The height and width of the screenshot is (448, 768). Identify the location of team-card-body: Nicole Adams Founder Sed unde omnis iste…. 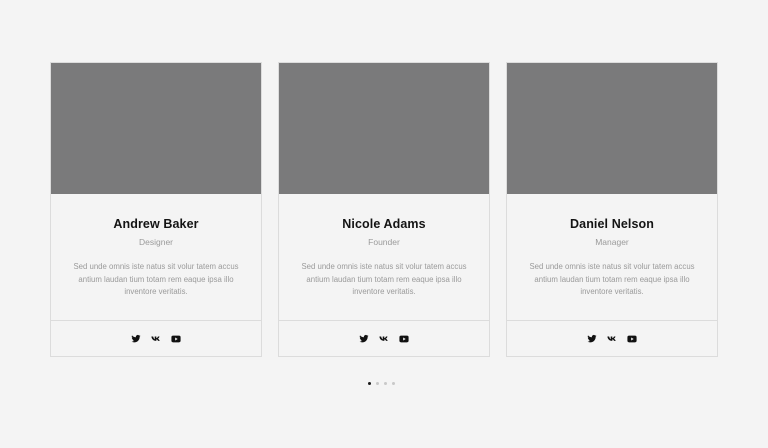
(384, 257).